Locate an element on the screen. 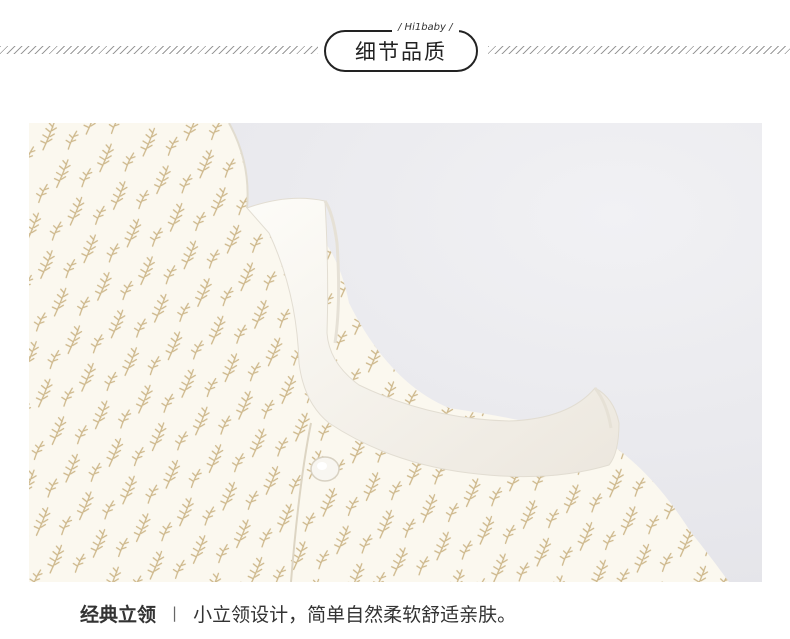 The height and width of the screenshot is (639, 790). caption: 经典立领 | 小立领设计，简单自然柔软舒适亲肤。 is located at coordinates (298, 613).